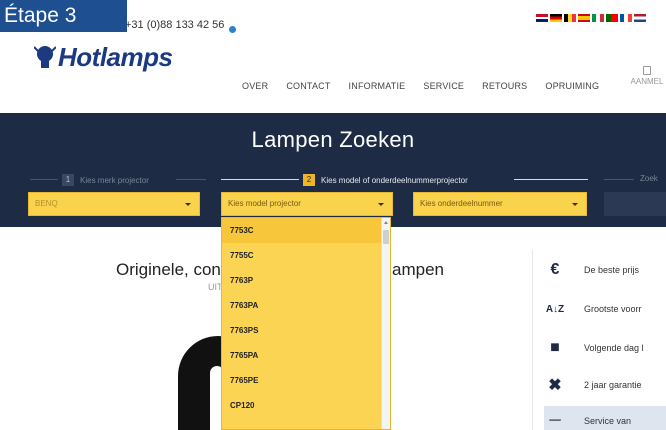  I want to click on feature-divider, so click(532, 340).